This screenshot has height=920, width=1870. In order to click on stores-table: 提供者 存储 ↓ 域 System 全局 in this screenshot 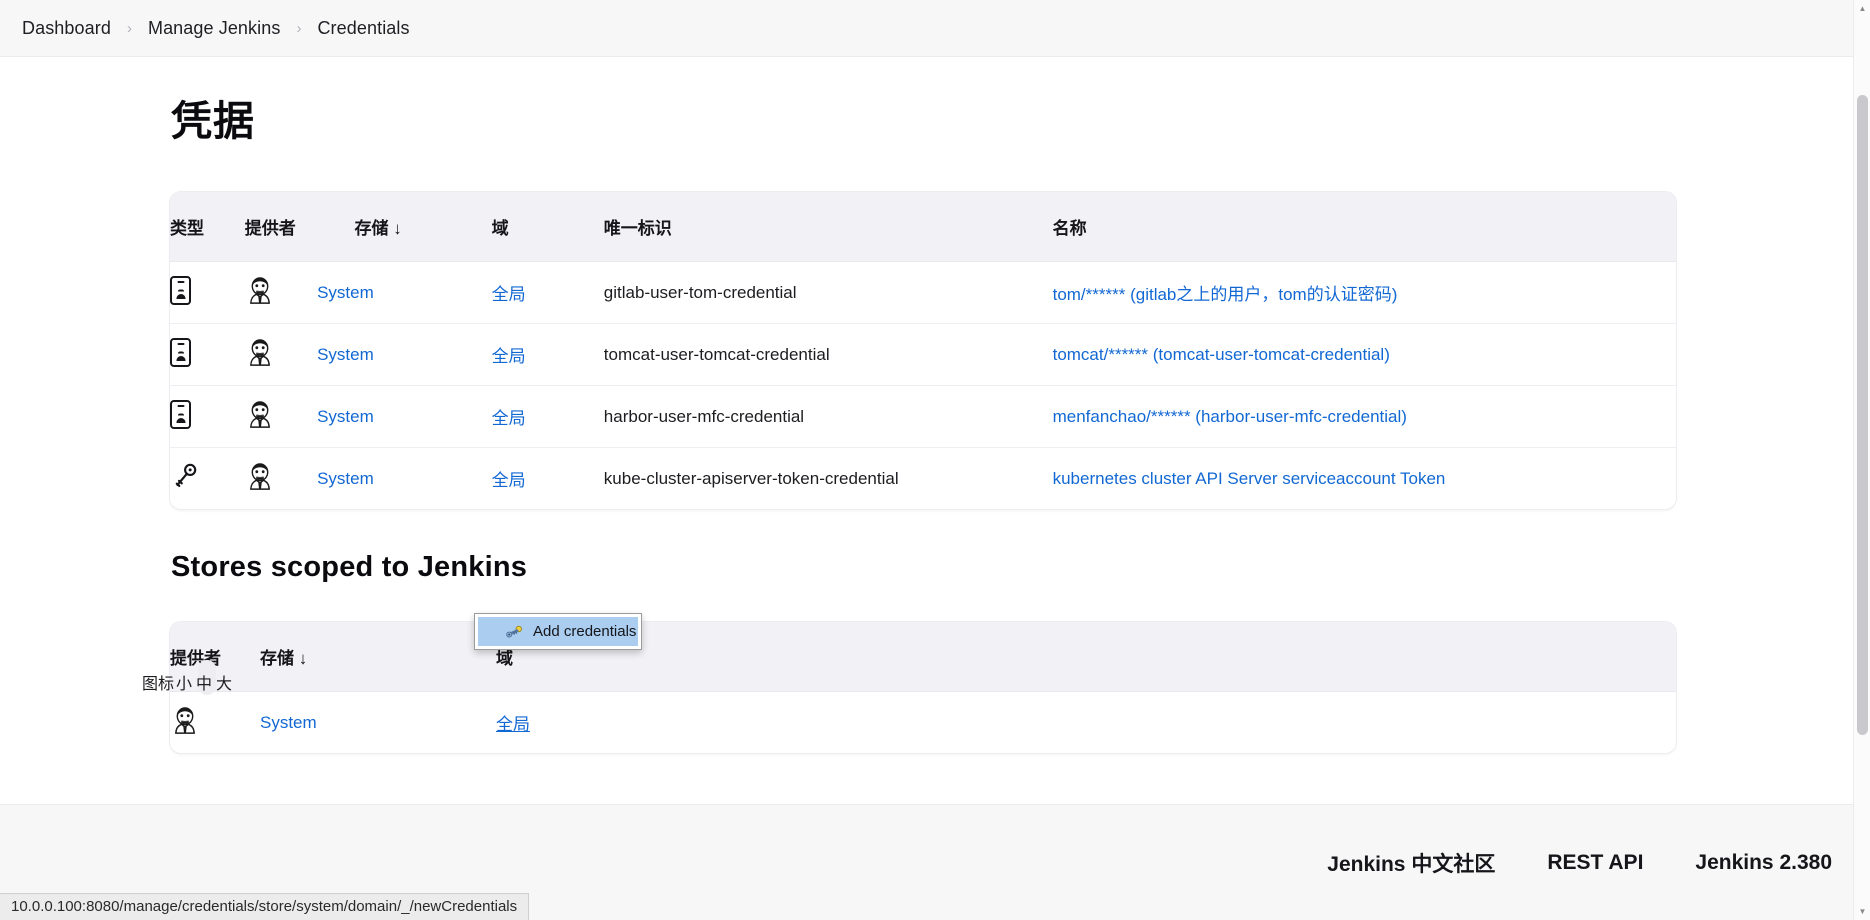, I will do `click(923, 687)`.